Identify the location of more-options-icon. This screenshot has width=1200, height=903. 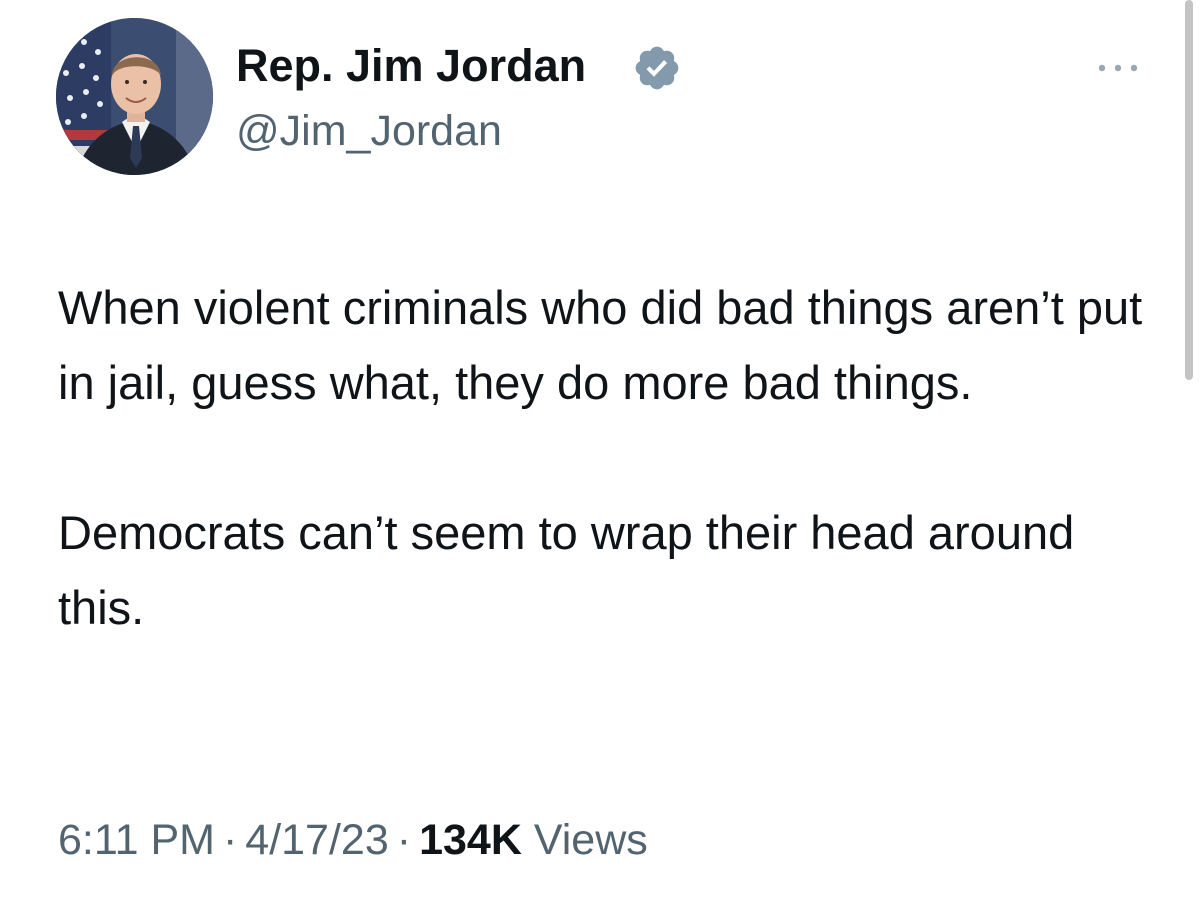
(1118, 68).